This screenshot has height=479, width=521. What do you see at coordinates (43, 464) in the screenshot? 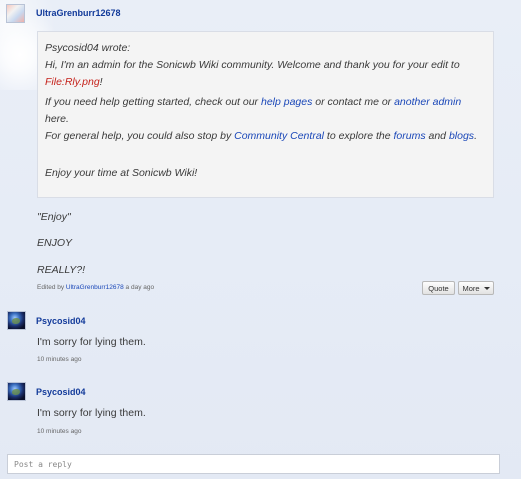
I see `reply-placeholder: Post a reply` at bounding box center [43, 464].